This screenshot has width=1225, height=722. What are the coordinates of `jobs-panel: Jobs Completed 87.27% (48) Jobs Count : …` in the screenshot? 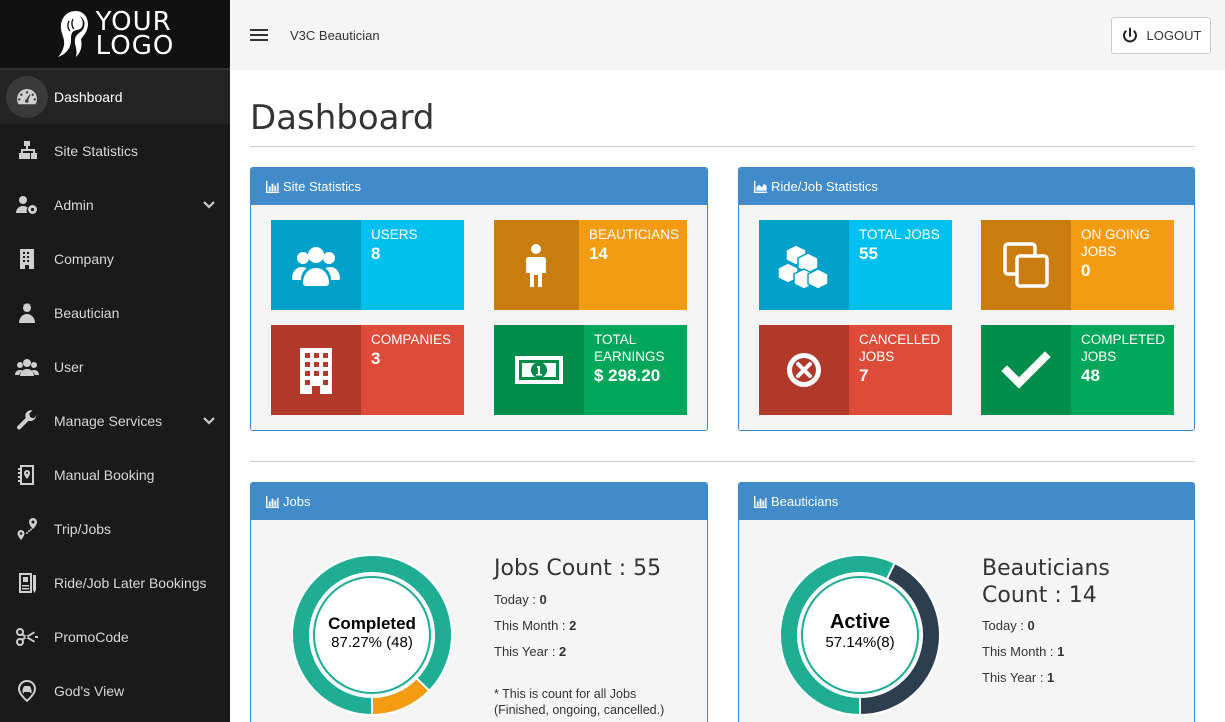 It's located at (479, 602).